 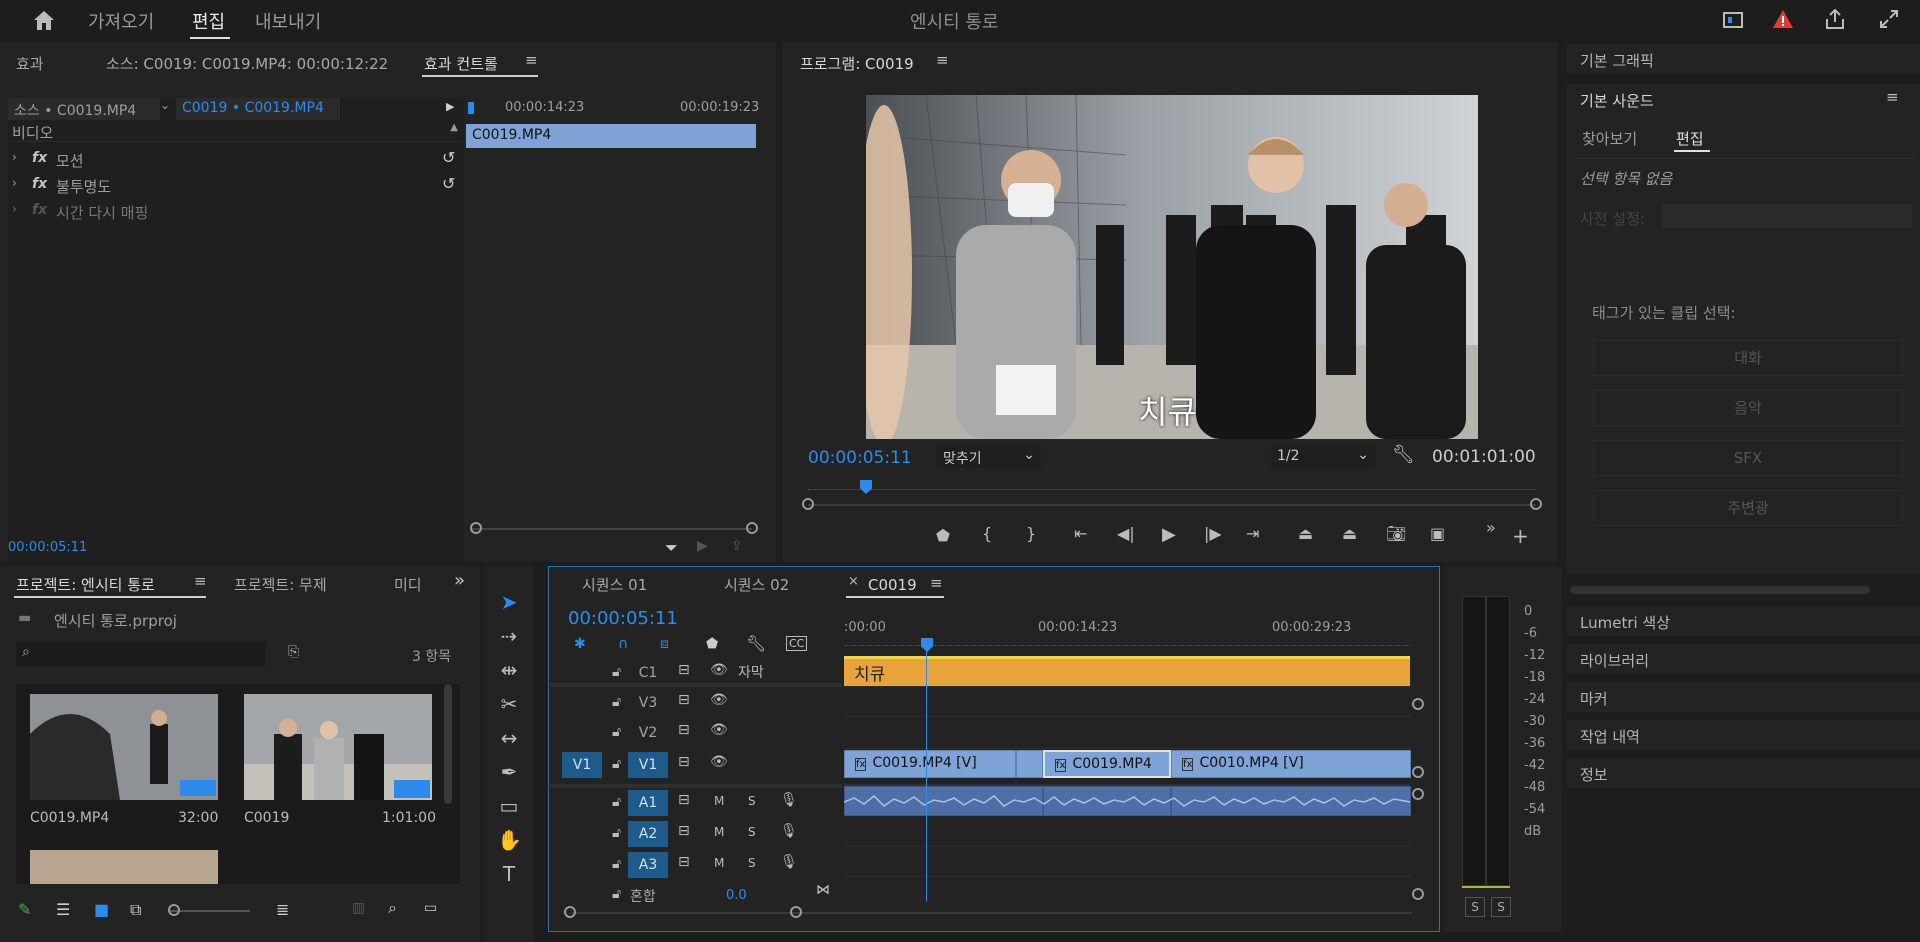 What do you see at coordinates (509, 874) in the screenshot?
I see `type-tool-icon: T` at bounding box center [509, 874].